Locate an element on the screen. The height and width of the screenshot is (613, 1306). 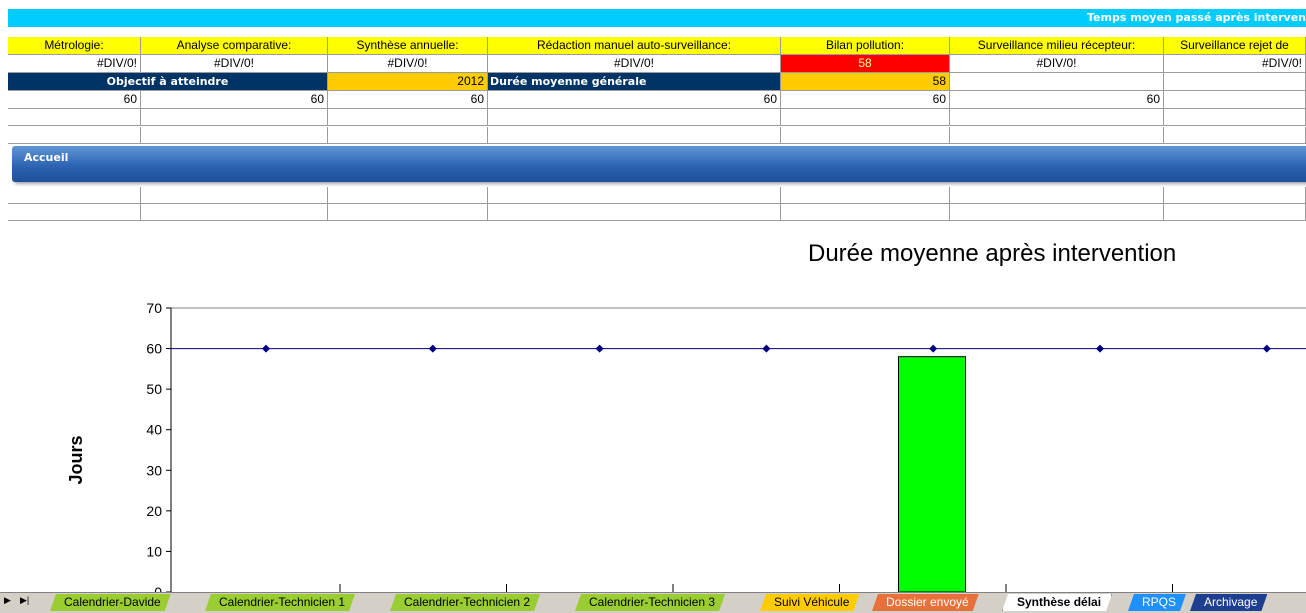
sheet-tab: RPQS is located at coordinates (1157, 602).